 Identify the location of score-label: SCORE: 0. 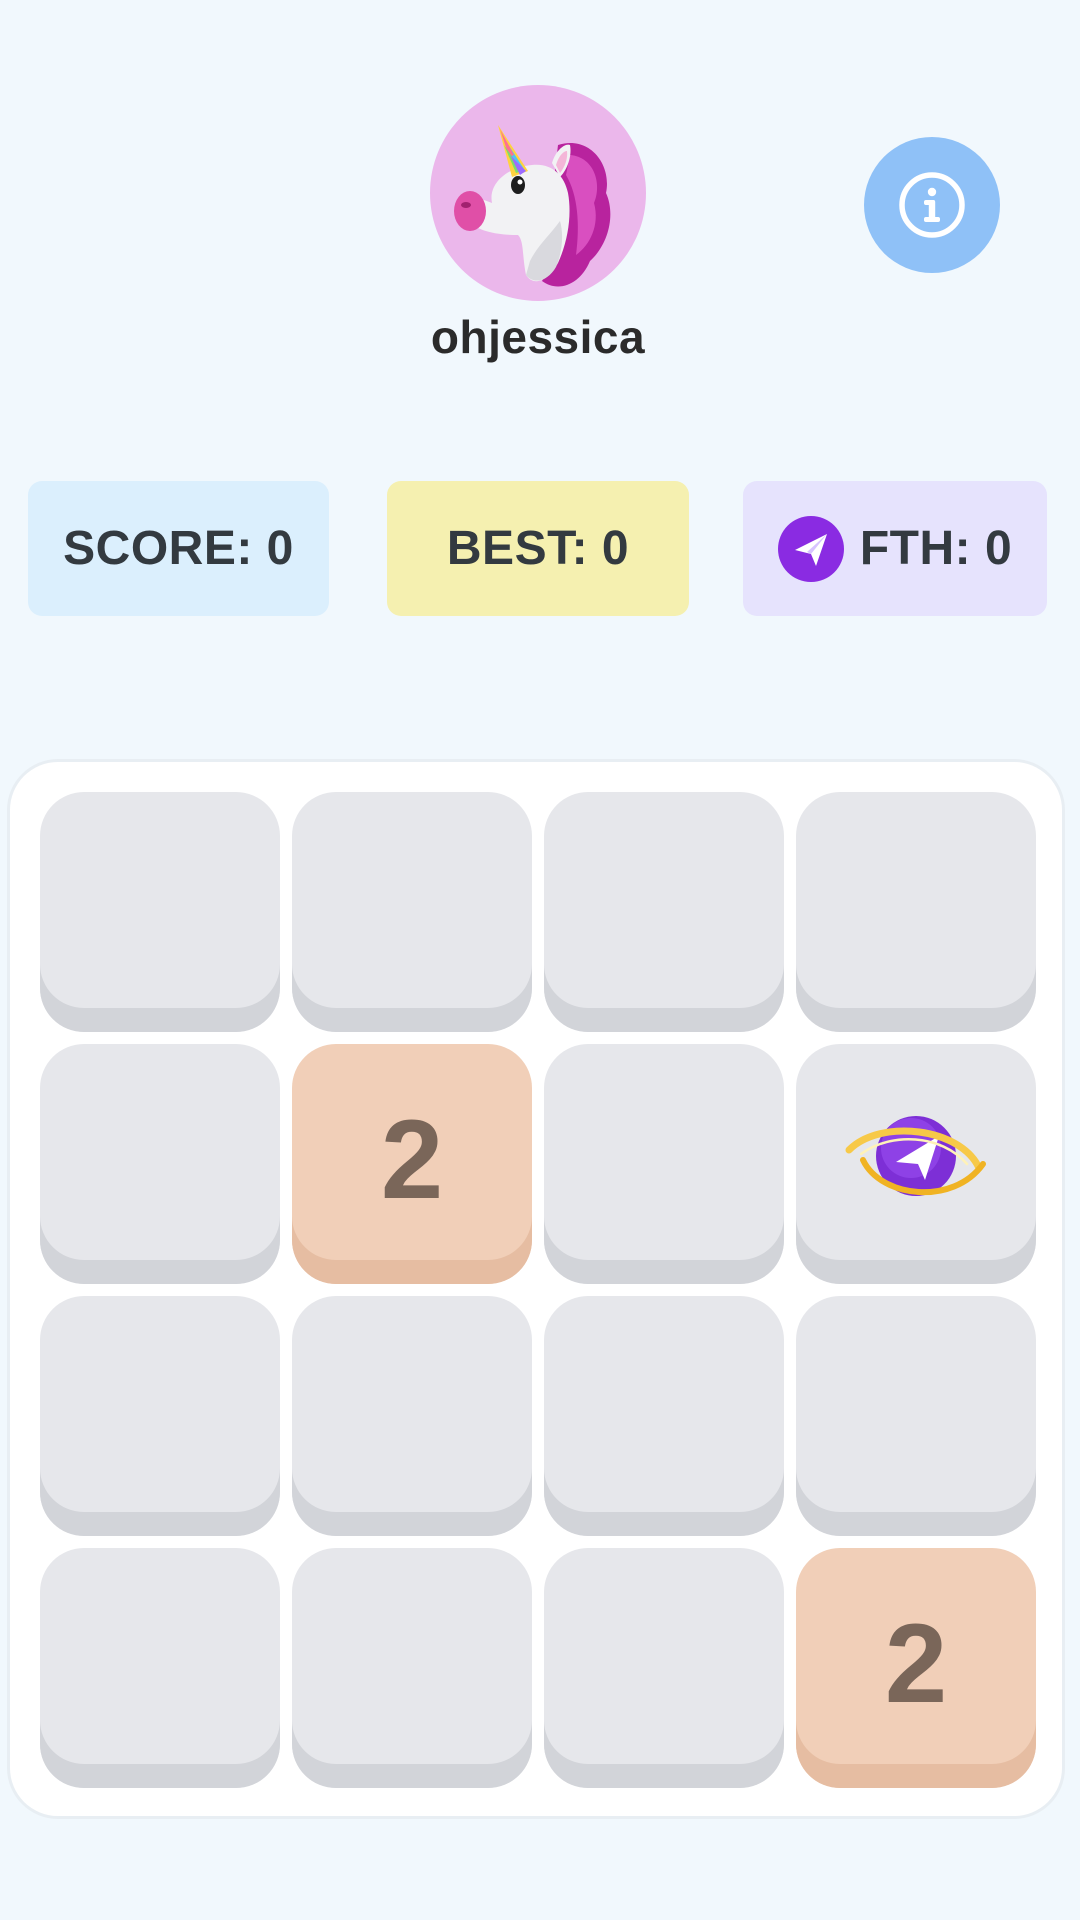
(178, 548).